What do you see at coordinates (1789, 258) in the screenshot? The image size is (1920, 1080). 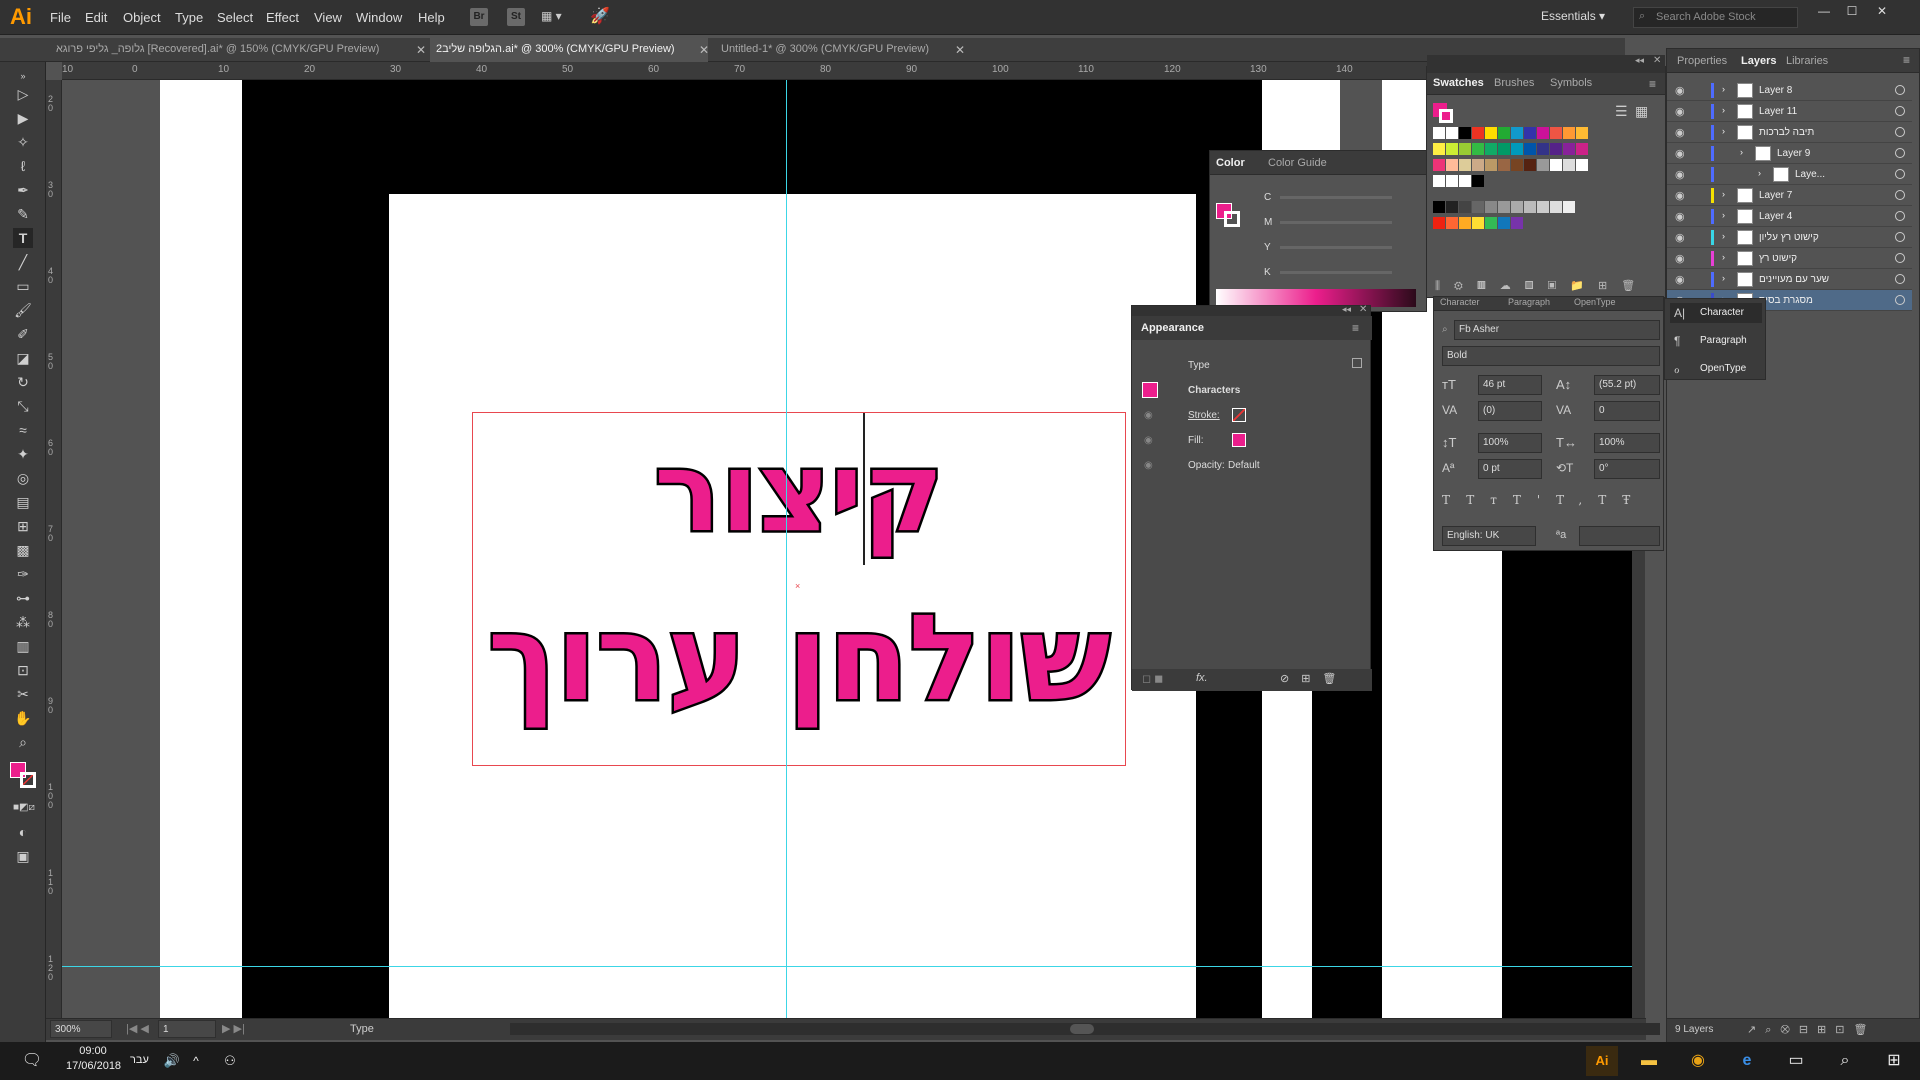 I see `layer-row: ◉ › קישוט רץ` at bounding box center [1789, 258].